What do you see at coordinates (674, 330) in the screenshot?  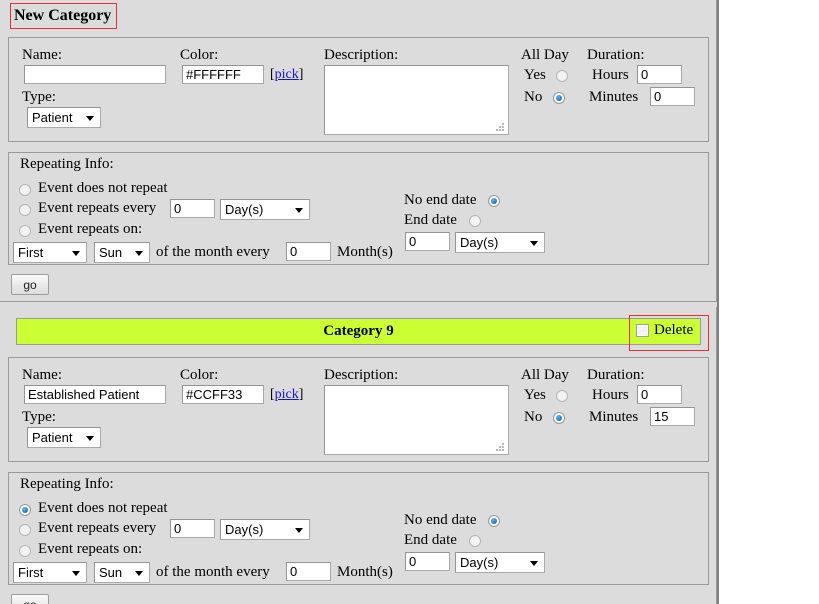 I see `delete-label: Delete` at bounding box center [674, 330].